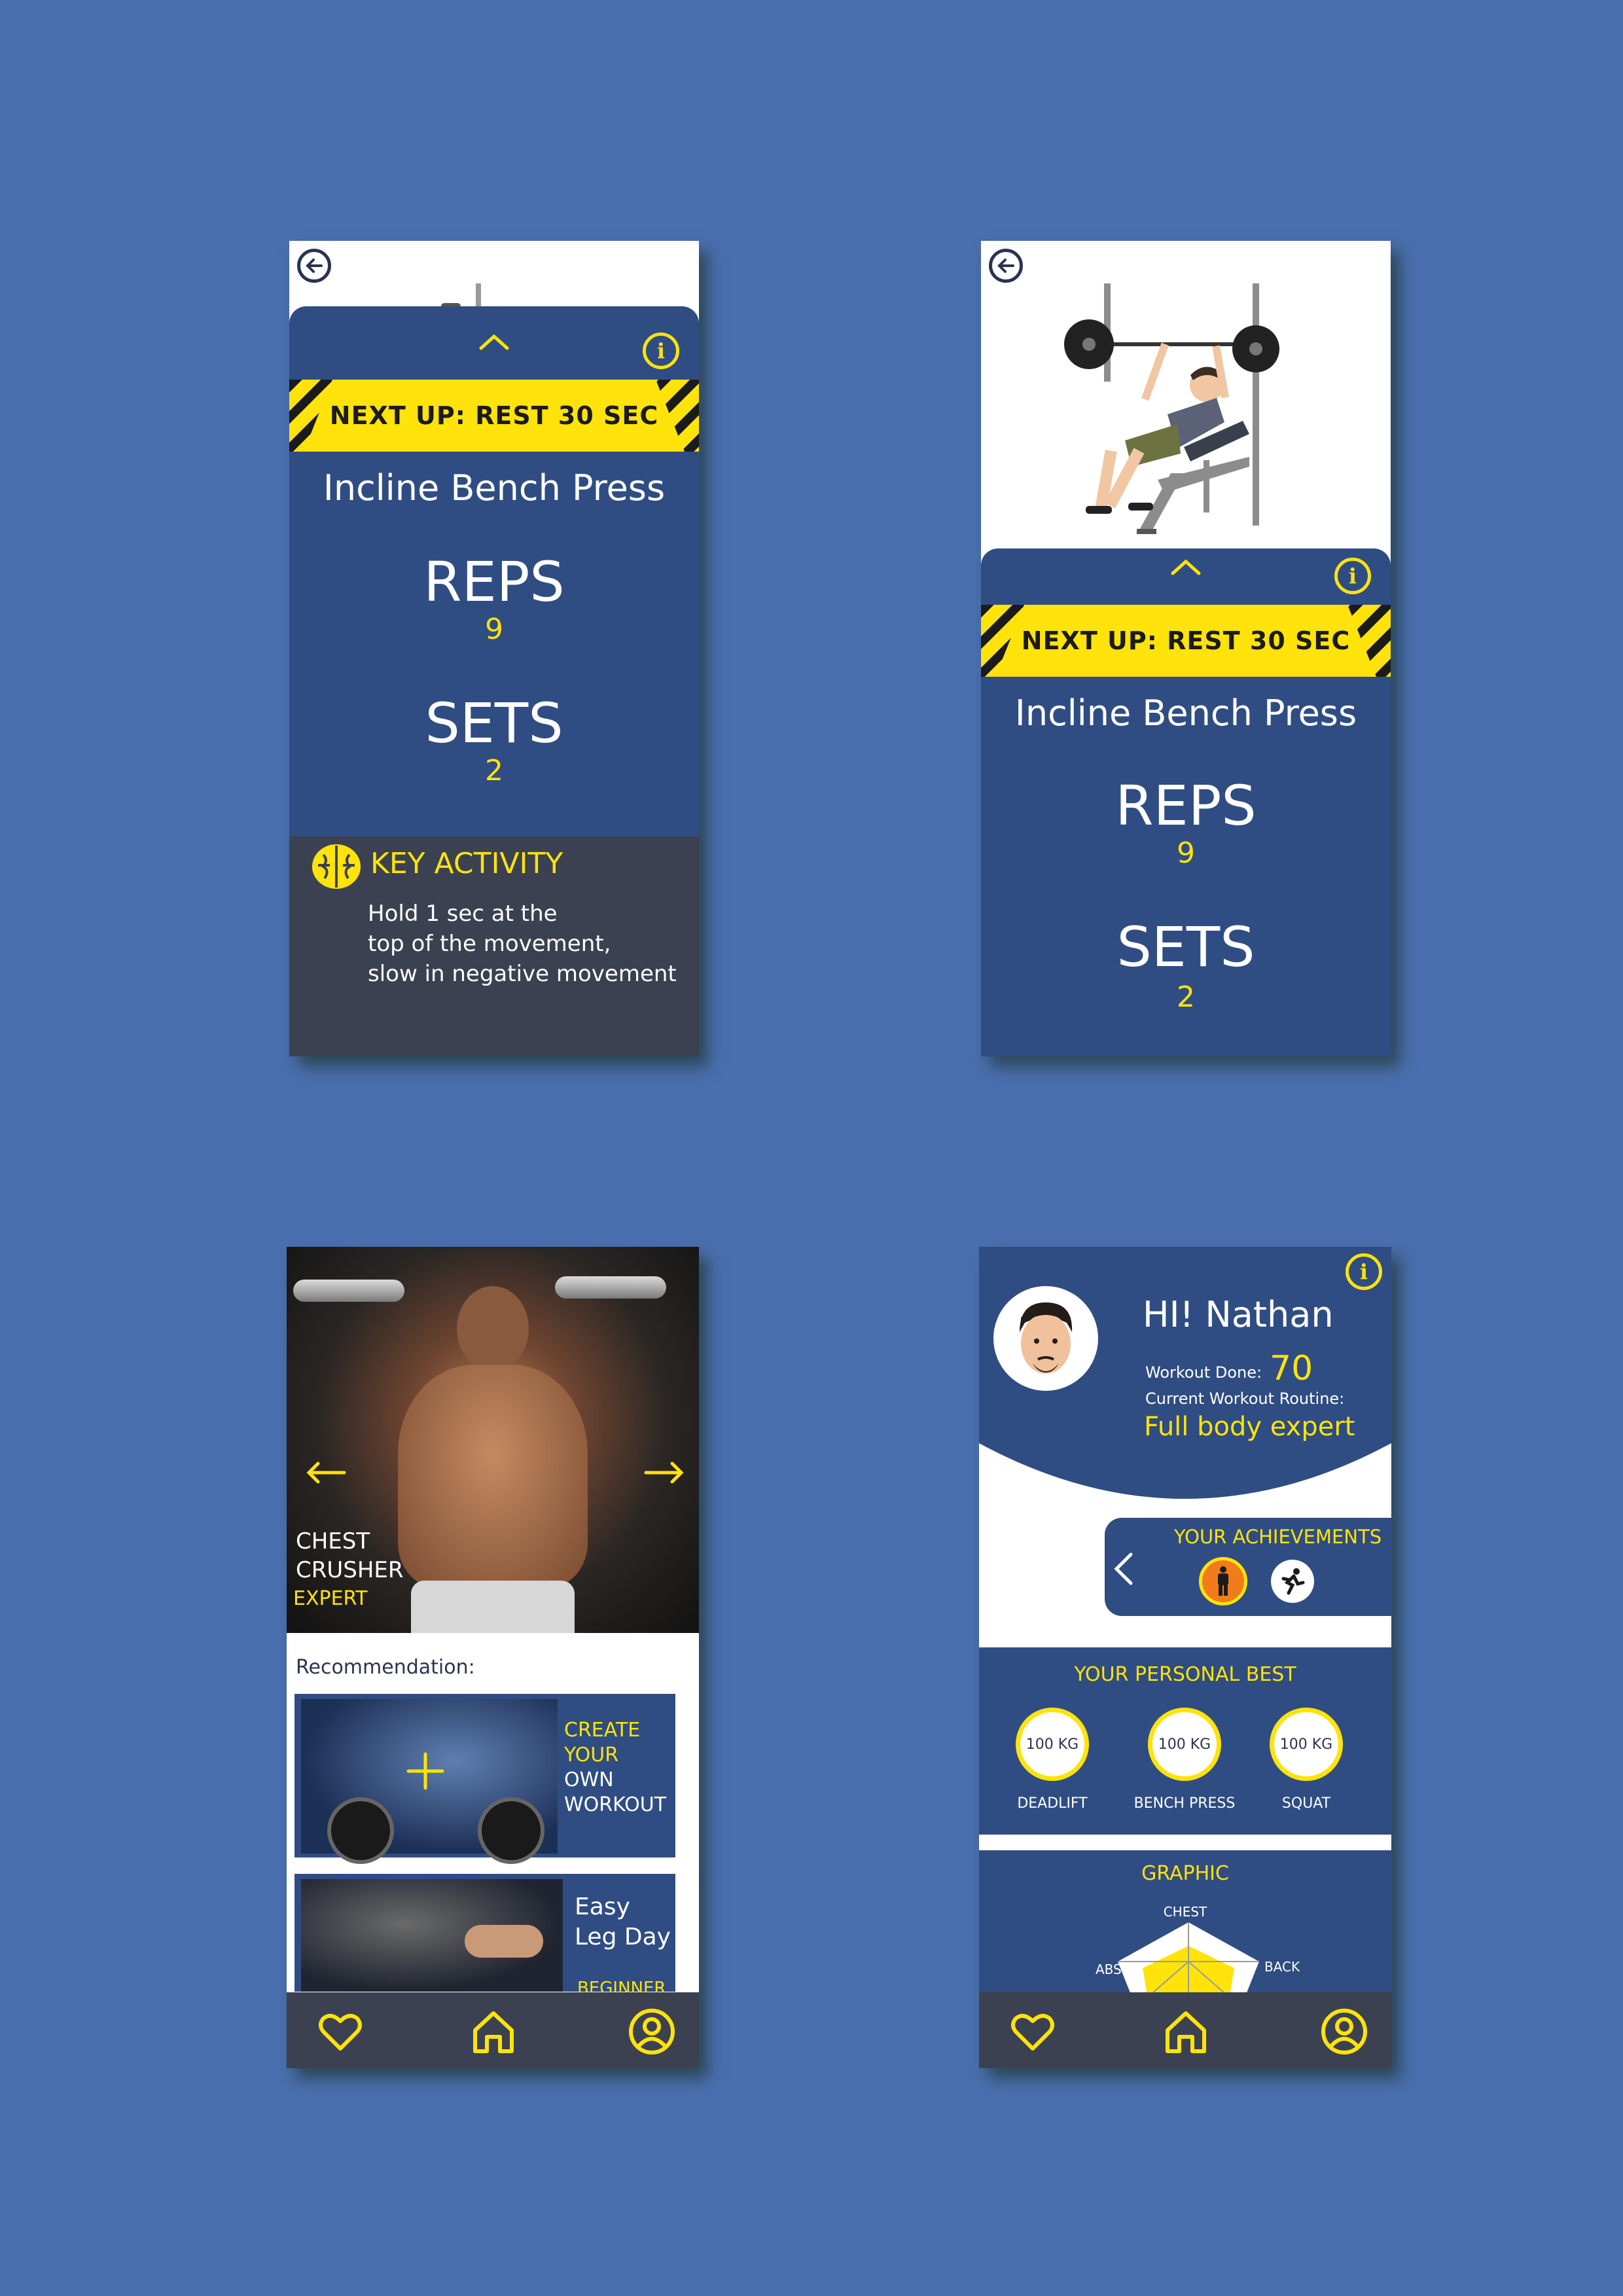 The image size is (1623, 2296). Describe the element at coordinates (348, 1291) in the screenshot. I see `machine-handle-left` at that location.